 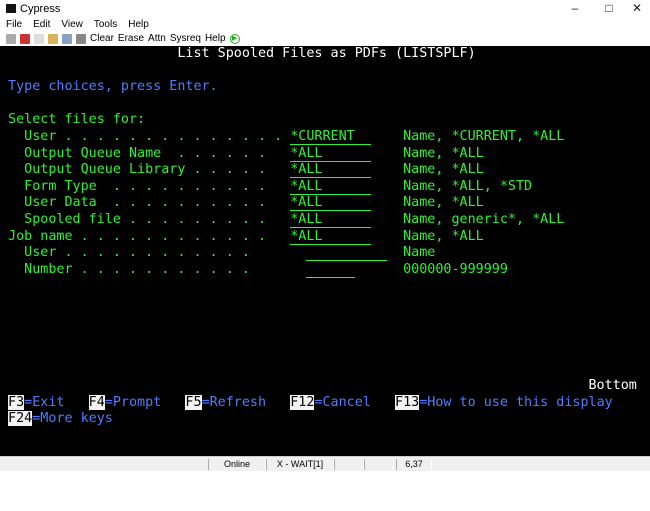 I want to click on field-label: Spooled file . . . . . . . . ., so click(x=145, y=219).